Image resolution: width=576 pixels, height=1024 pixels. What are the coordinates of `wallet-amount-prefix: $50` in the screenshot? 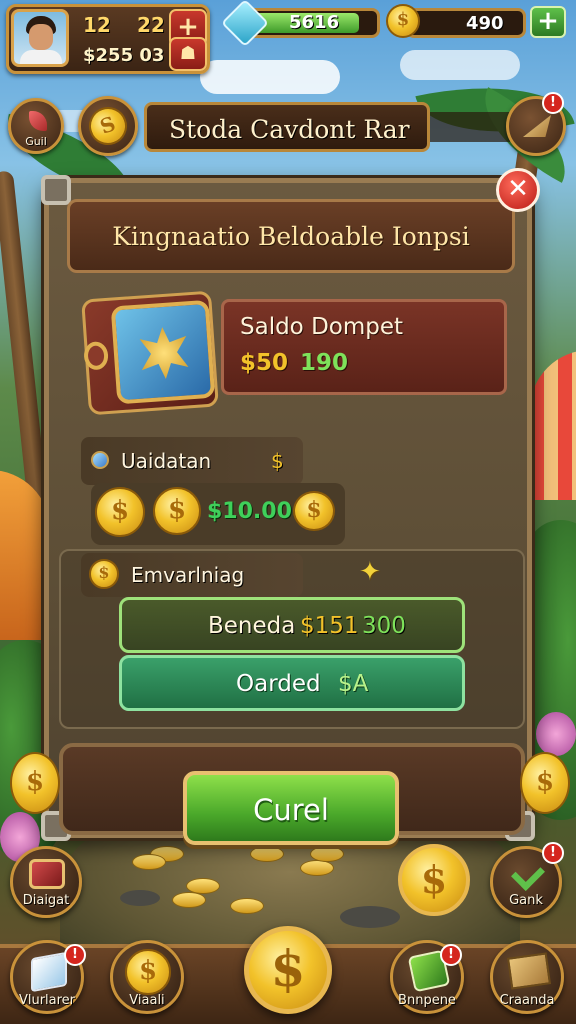 It's located at (264, 363).